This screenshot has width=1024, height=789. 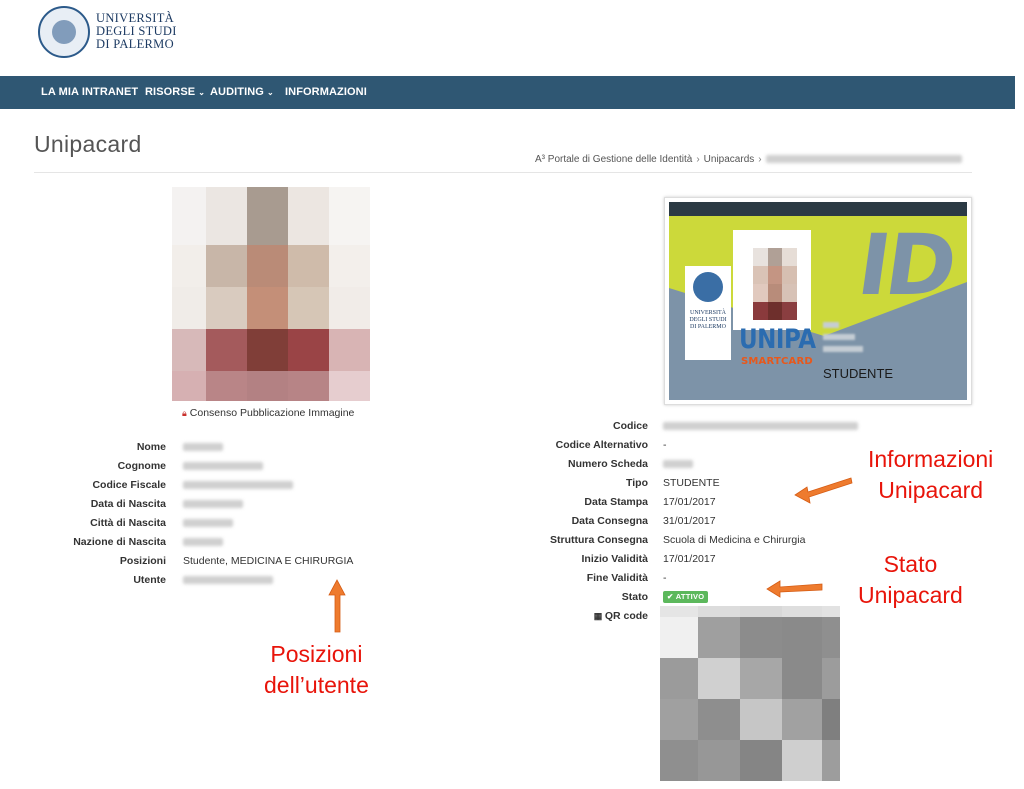 What do you see at coordinates (794, 589) in the screenshot?
I see `arrow-to-status-icon` at bounding box center [794, 589].